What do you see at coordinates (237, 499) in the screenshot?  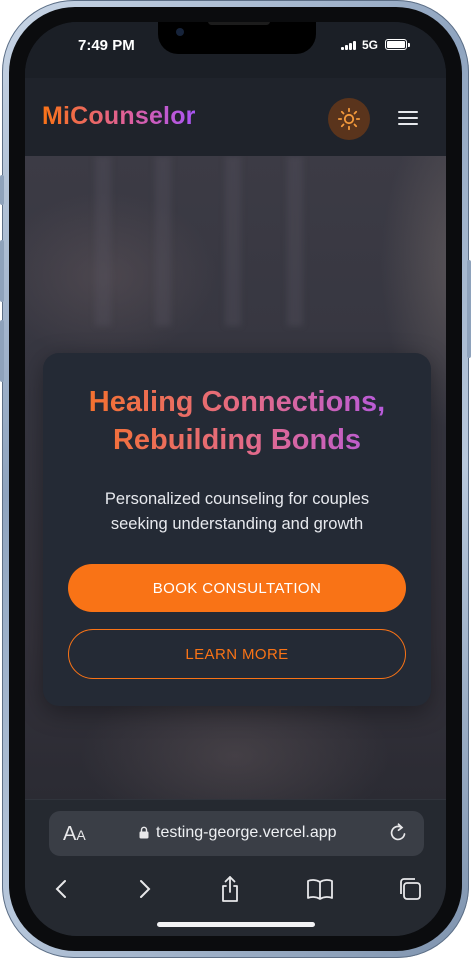 I see `hero-subtitle-line-1: Personalized counseling for couples` at bounding box center [237, 499].